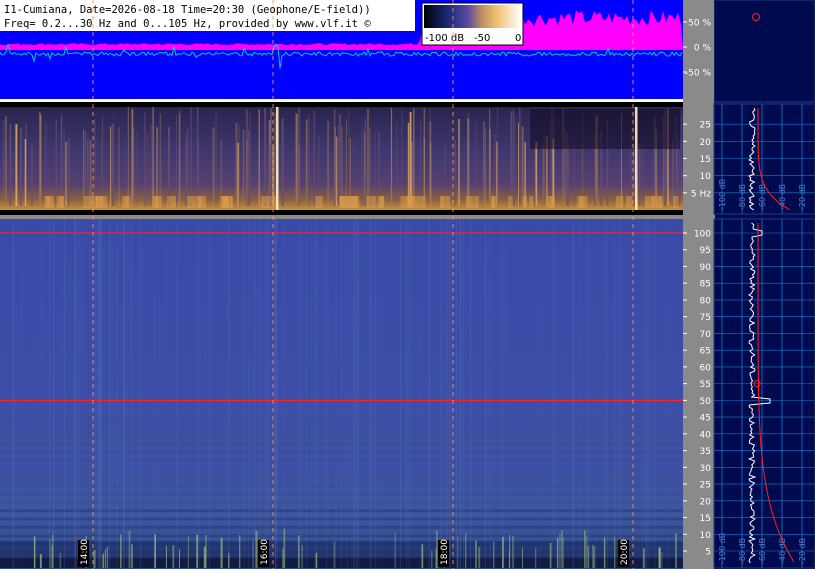  What do you see at coordinates (701, 194) in the screenshot?
I see `low-tick-label: 5 Hz` at bounding box center [701, 194].